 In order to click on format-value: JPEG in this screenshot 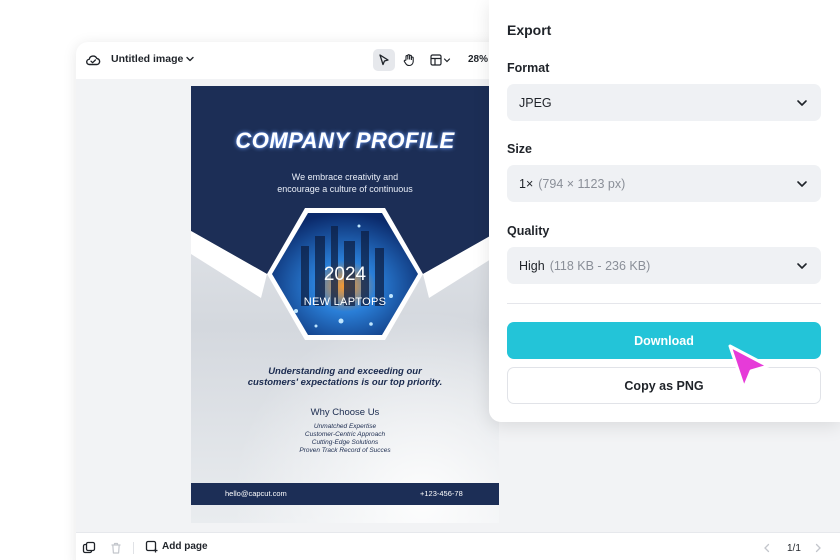, I will do `click(535, 102)`.